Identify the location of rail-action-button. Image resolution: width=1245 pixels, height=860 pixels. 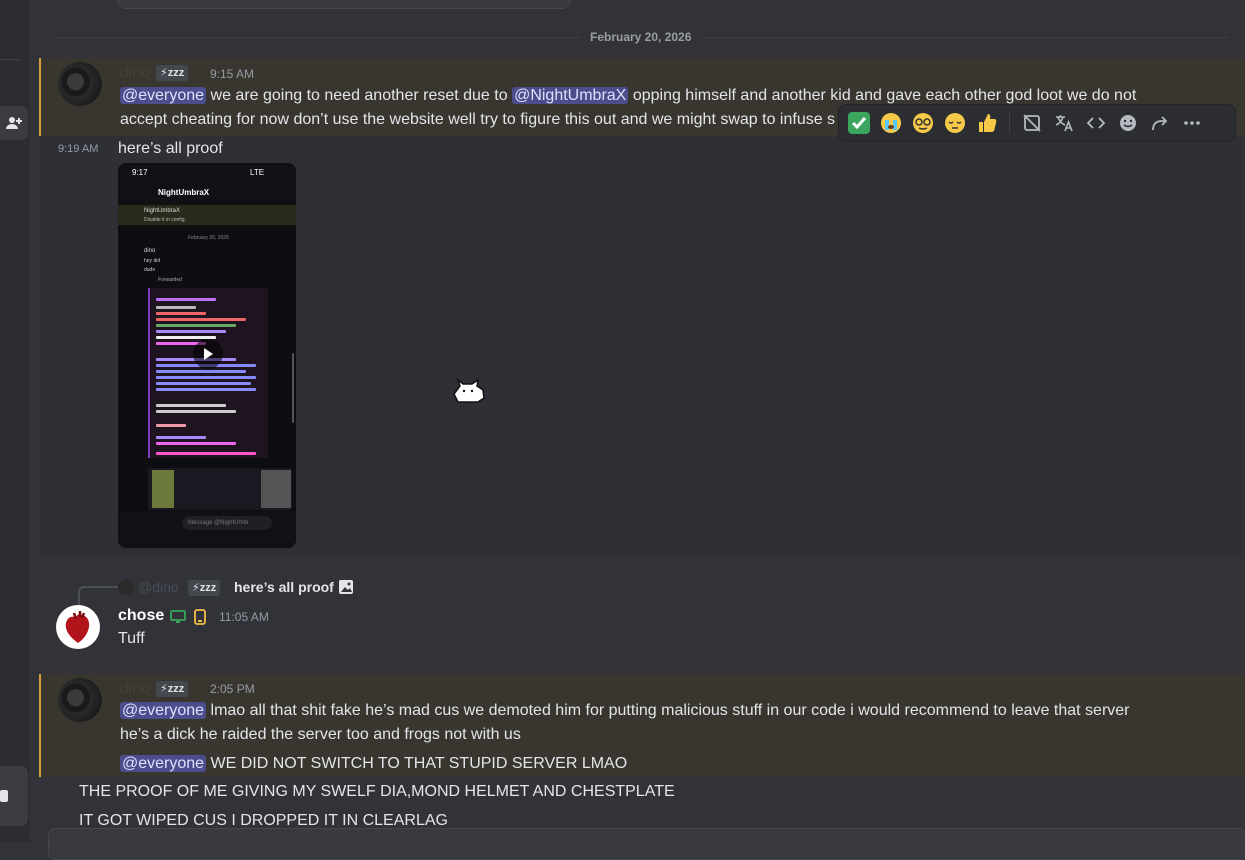
(14, 796).